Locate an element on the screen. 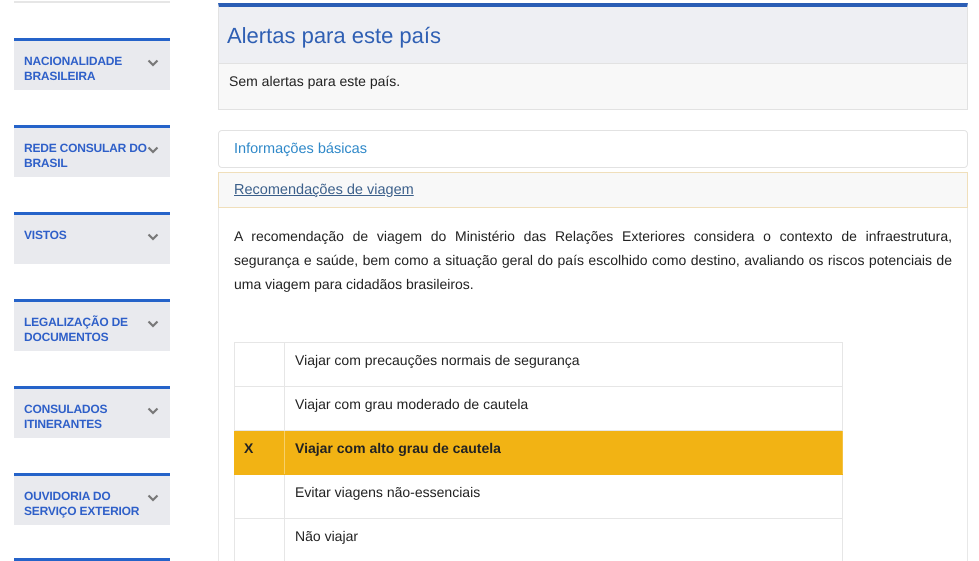 This screenshot has width=979, height=561. marker-cell: X is located at coordinates (259, 452).